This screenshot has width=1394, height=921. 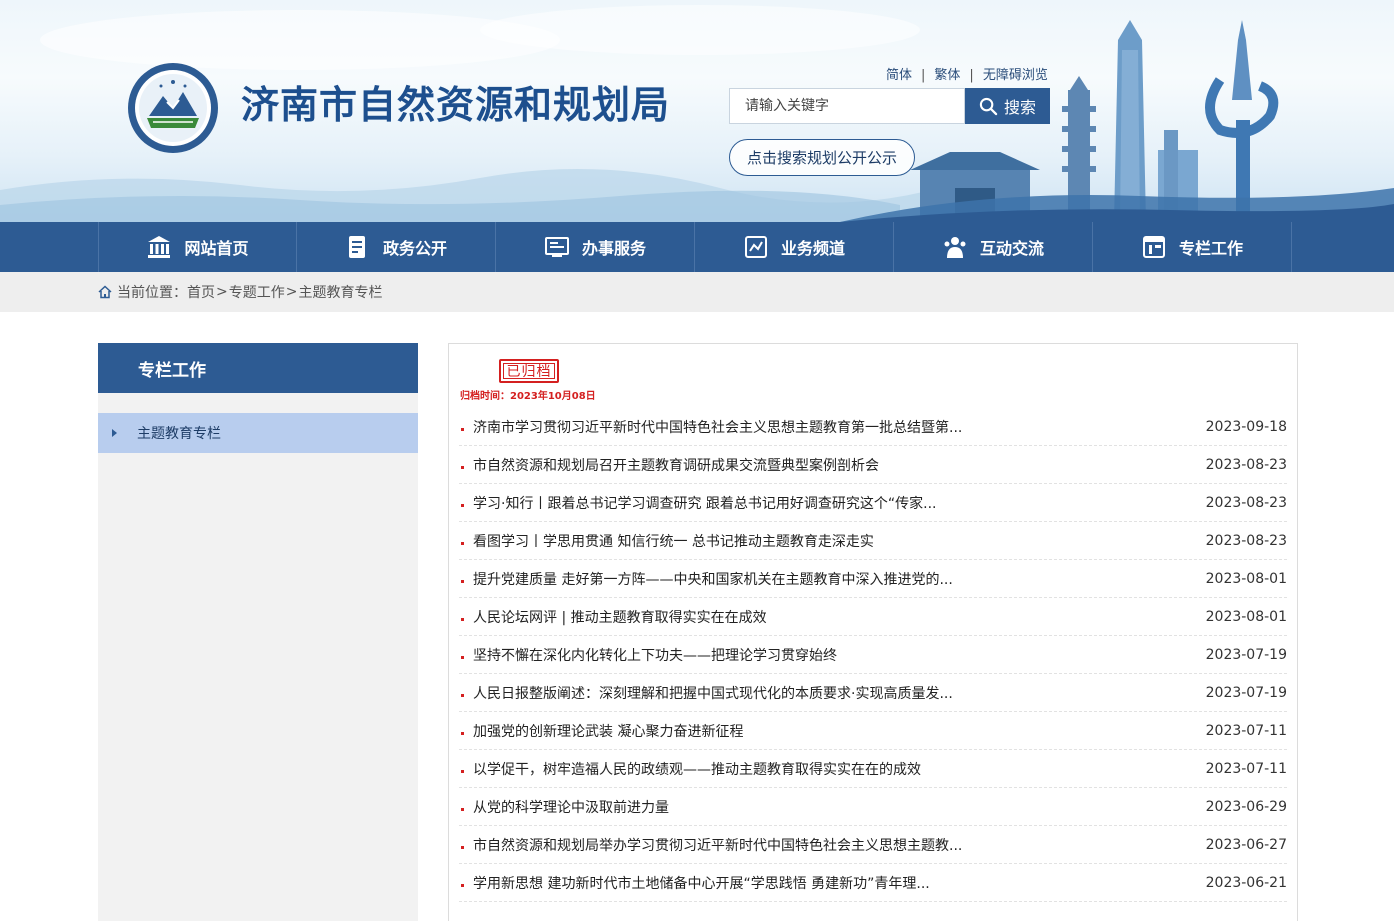 I want to click on nav-item-business-channel: 业务频道, so click(x=794, y=247).